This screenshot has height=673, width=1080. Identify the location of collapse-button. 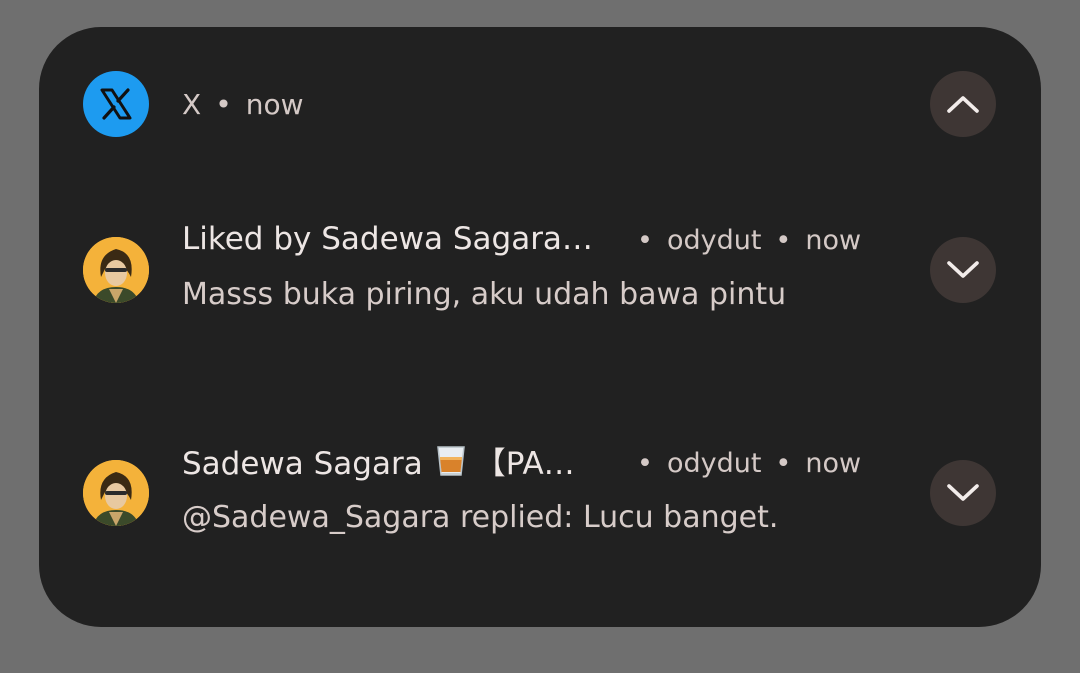
(963, 104).